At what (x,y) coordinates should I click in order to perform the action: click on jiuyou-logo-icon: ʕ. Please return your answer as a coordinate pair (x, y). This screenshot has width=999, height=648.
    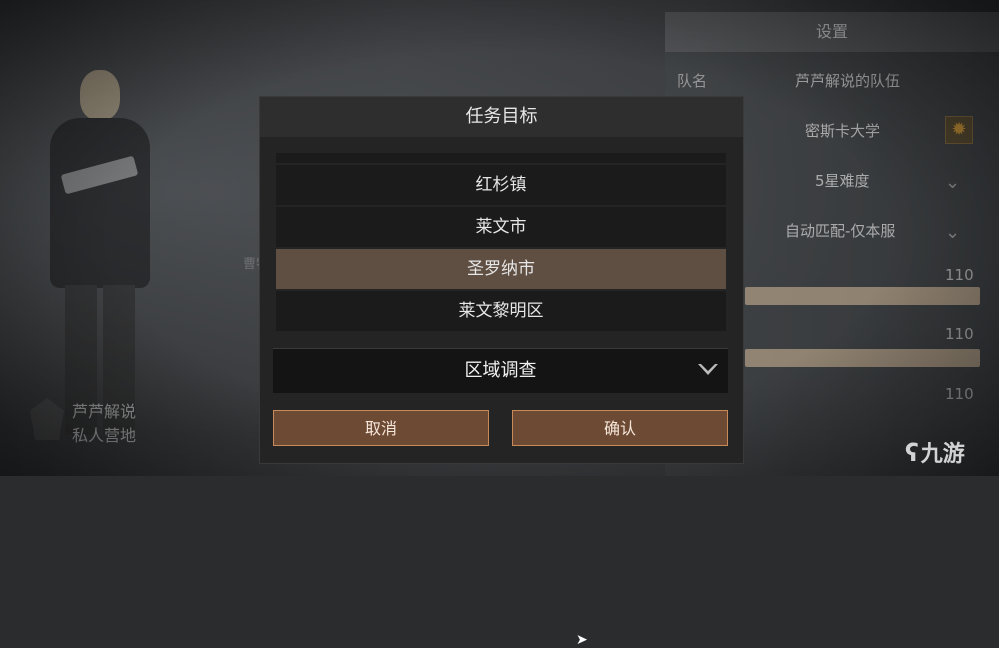
    Looking at the image, I should click on (912, 453).